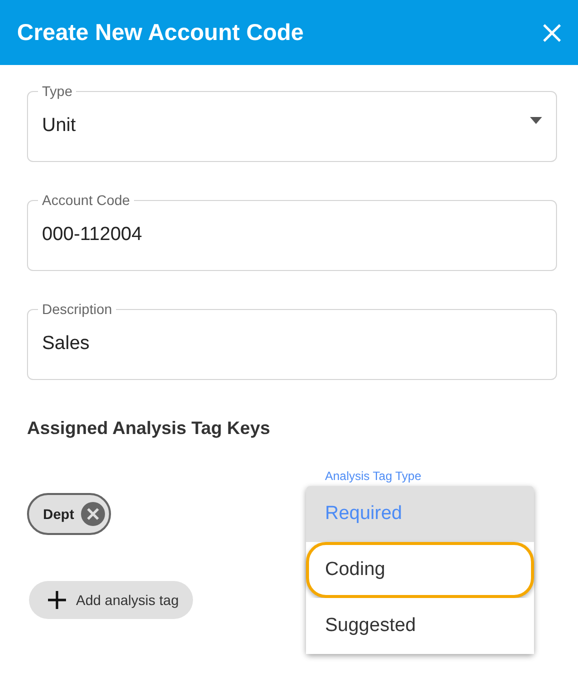 The image size is (578, 692). What do you see at coordinates (373, 476) in the screenshot?
I see `tag-type-label: Analysis Tag Type` at bounding box center [373, 476].